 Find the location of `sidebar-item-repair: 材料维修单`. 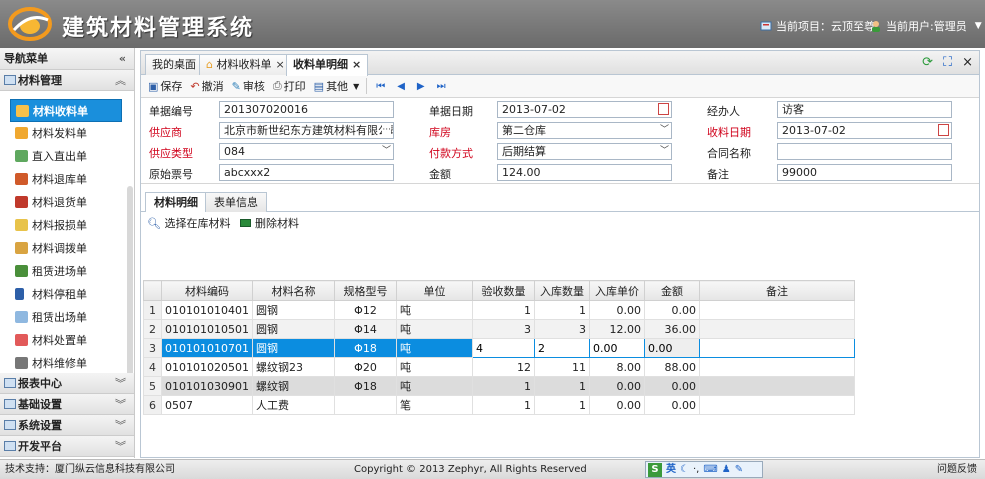

sidebar-item-repair: 材料维修单 is located at coordinates (66, 362).